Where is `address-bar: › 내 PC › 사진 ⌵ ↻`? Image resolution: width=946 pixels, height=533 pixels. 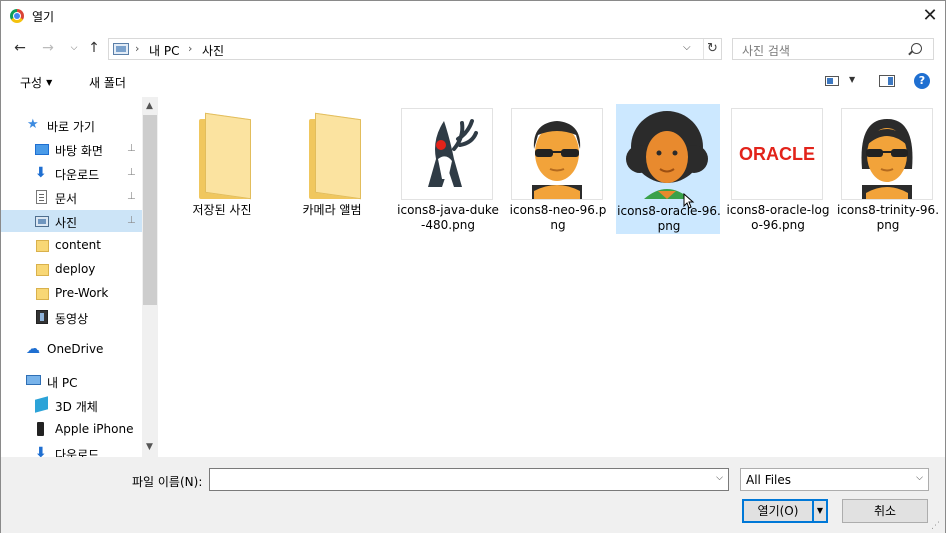
address-bar: › 내 PC › 사진 ⌵ ↻ is located at coordinates (415, 49).